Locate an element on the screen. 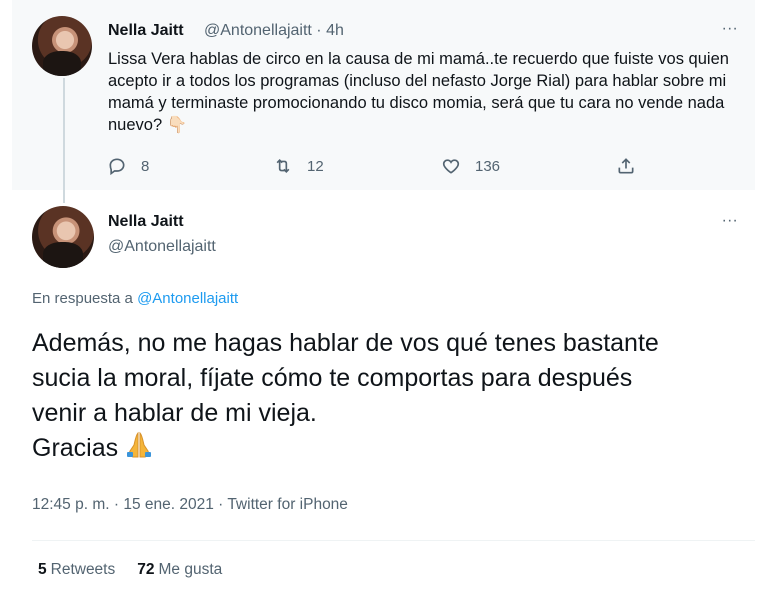 This screenshot has height=592, width=767. reply-context: En respuesta a @Antonellajaitt is located at coordinates (135, 298).